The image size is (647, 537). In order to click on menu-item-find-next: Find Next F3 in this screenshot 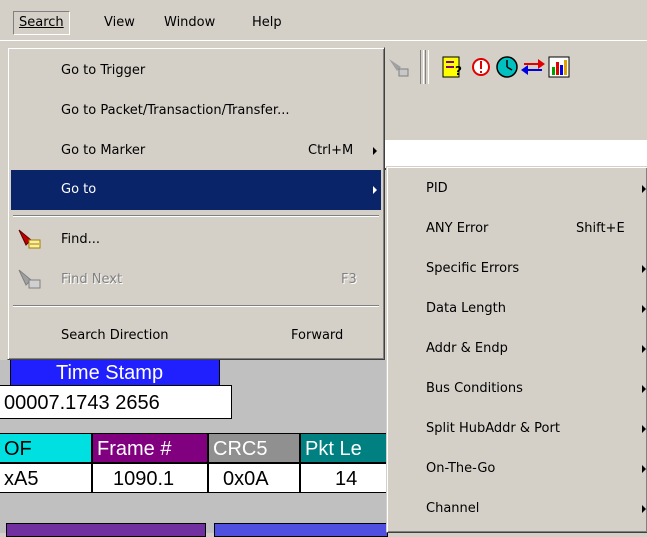, I will do `click(196, 280)`.